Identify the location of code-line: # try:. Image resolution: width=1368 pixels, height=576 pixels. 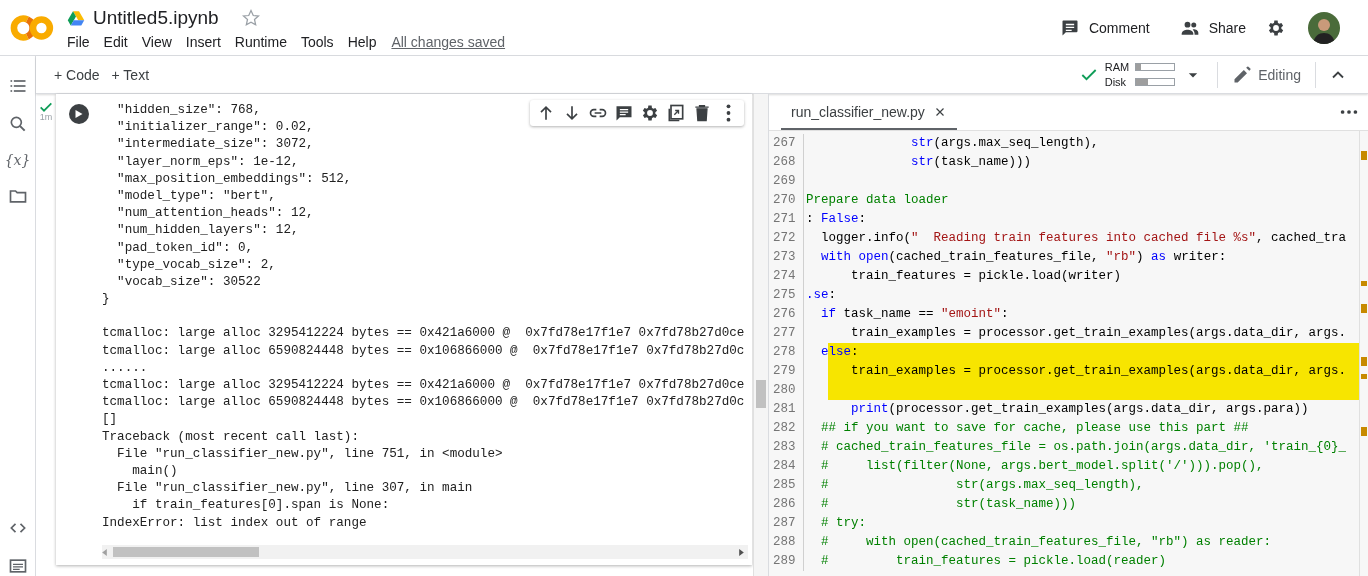
(1081, 523).